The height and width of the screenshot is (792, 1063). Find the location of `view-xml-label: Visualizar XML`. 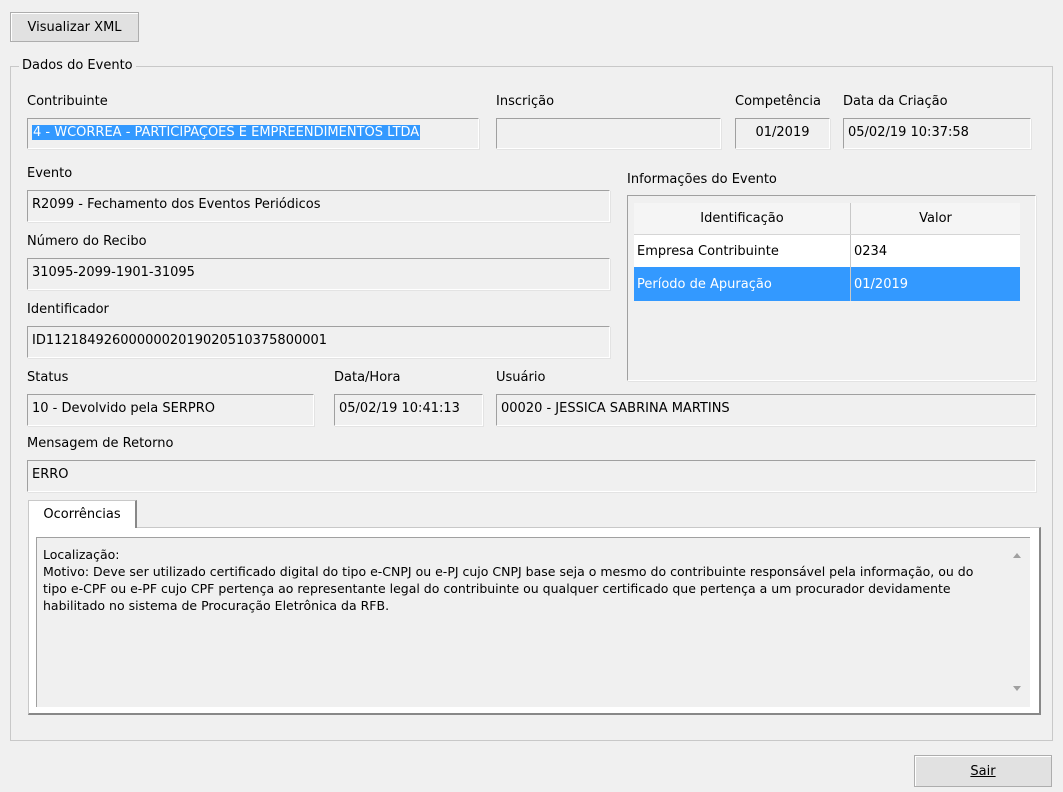

view-xml-label: Visualizar XML is located at coordinates (74, 27).